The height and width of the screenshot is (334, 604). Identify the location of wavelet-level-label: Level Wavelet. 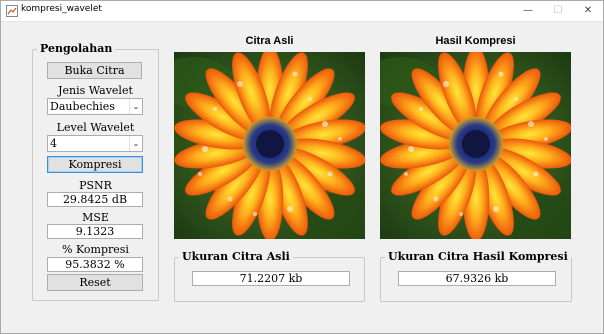
(95, 127).